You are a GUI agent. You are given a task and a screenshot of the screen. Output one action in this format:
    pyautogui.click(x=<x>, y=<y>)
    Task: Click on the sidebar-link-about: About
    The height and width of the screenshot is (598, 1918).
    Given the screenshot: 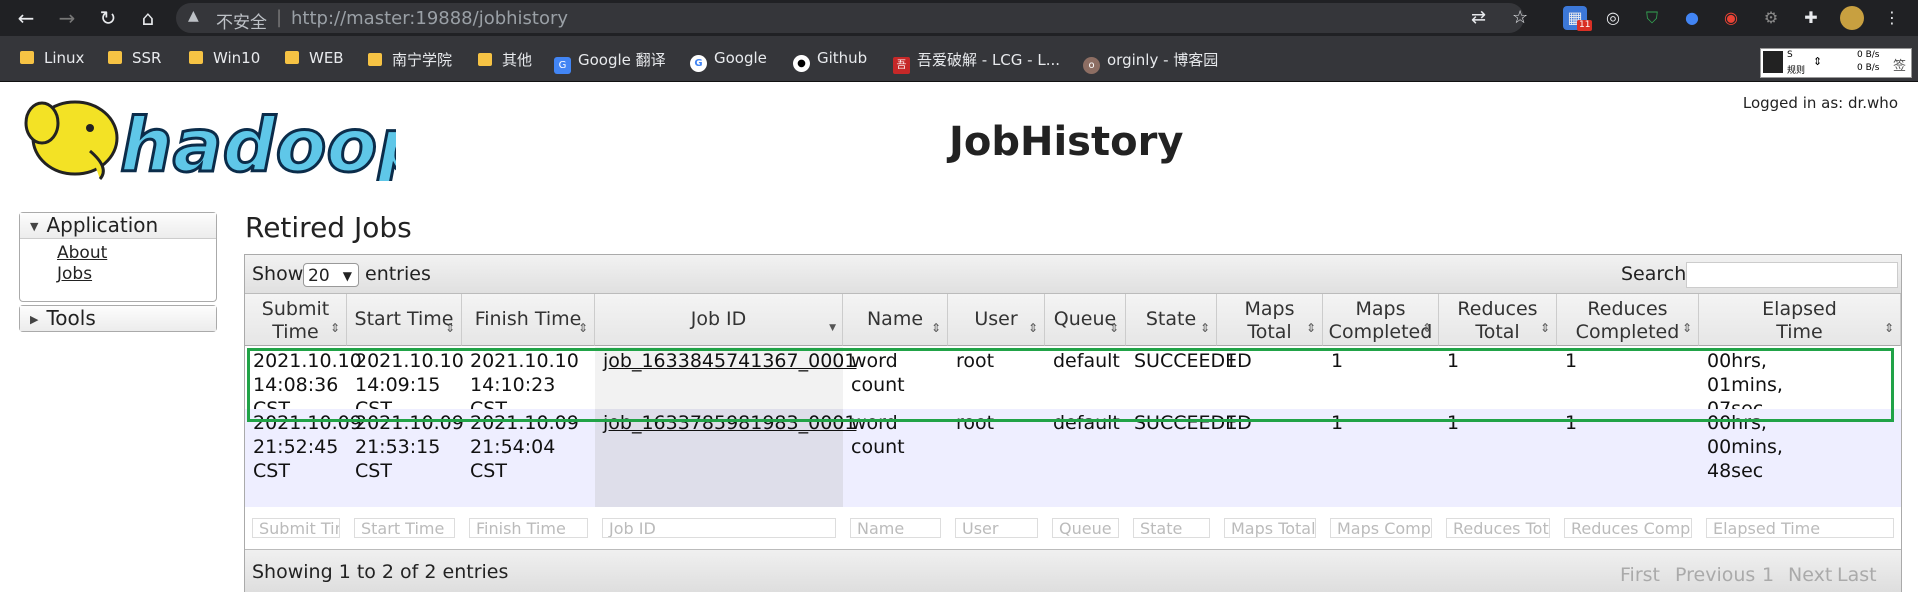 What is the action you would take?
    pyautogui.click(x=136, y=253)
    